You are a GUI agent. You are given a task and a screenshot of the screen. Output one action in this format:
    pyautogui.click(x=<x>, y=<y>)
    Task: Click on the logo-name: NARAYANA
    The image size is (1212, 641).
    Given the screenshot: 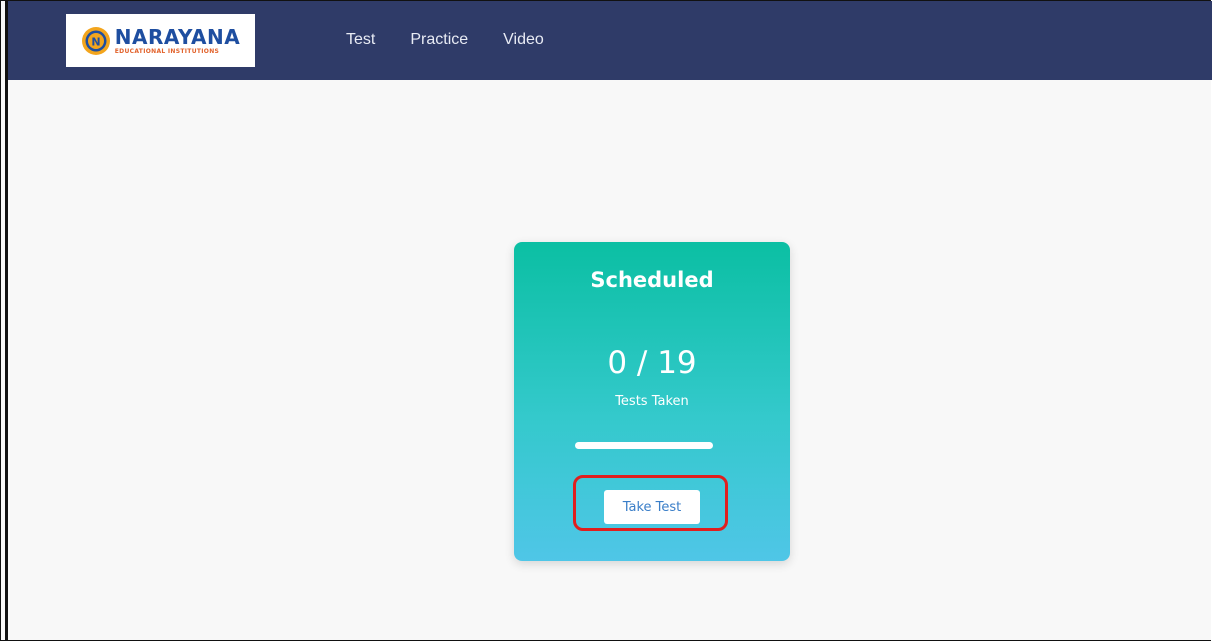 What is the action you would take?
    pyautogui.click(x=177, y=36)
    